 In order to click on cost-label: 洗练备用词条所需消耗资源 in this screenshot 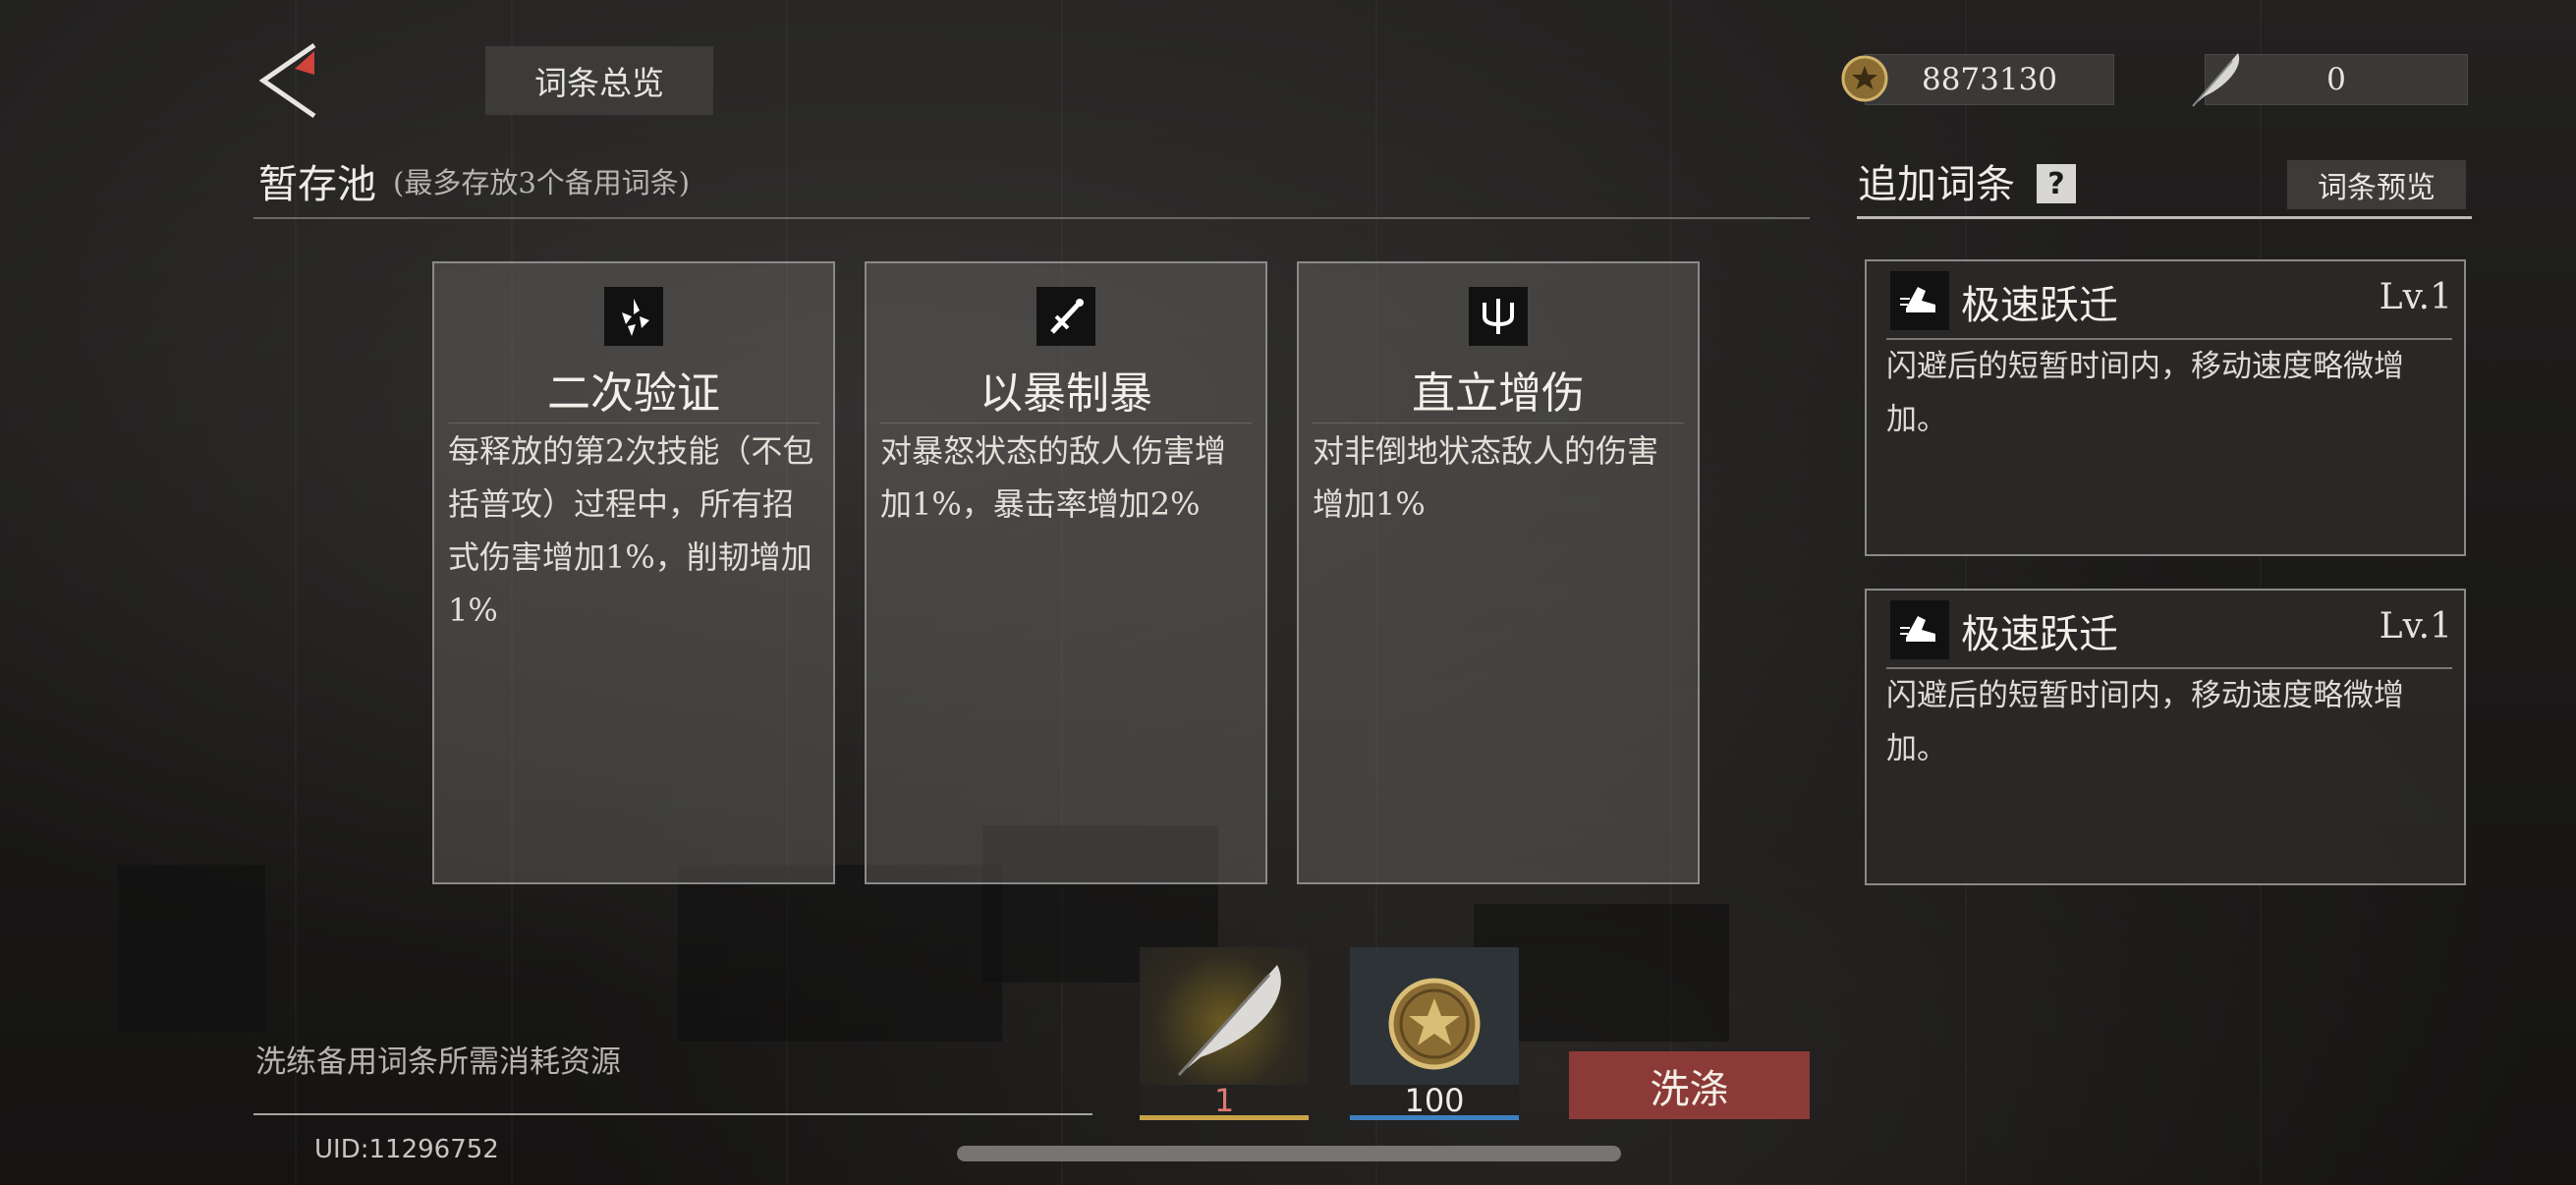, I will do `click(438, 1062)`.